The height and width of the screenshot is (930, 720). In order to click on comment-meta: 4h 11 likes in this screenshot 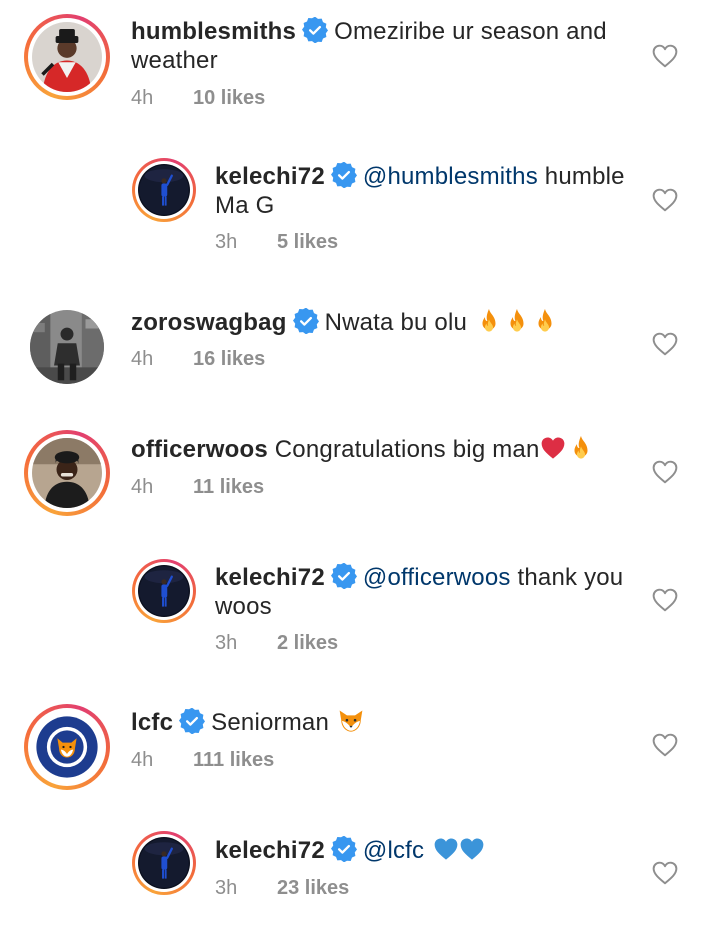, I will do `click(197, 487)`.